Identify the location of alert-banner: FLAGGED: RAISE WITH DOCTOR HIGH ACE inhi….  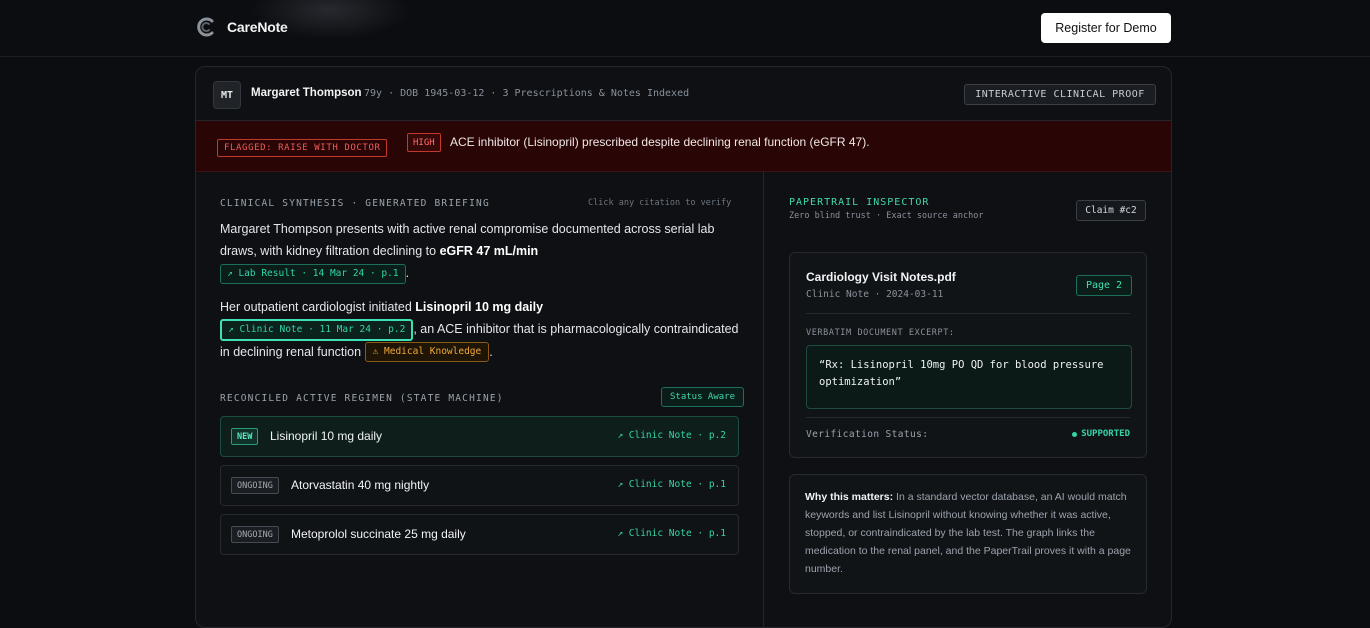
(683, 146).